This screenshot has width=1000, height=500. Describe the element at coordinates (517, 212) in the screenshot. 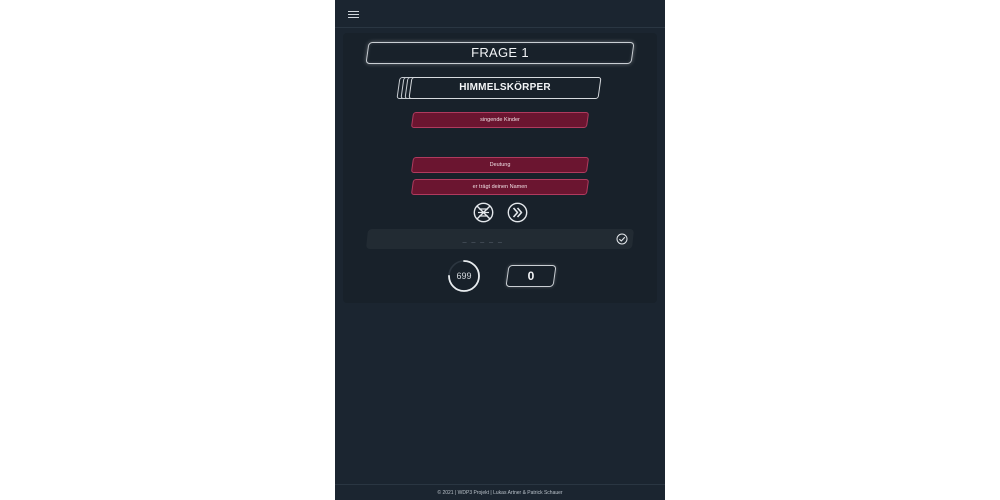

I see `double-chevron-right-icon` at that location.